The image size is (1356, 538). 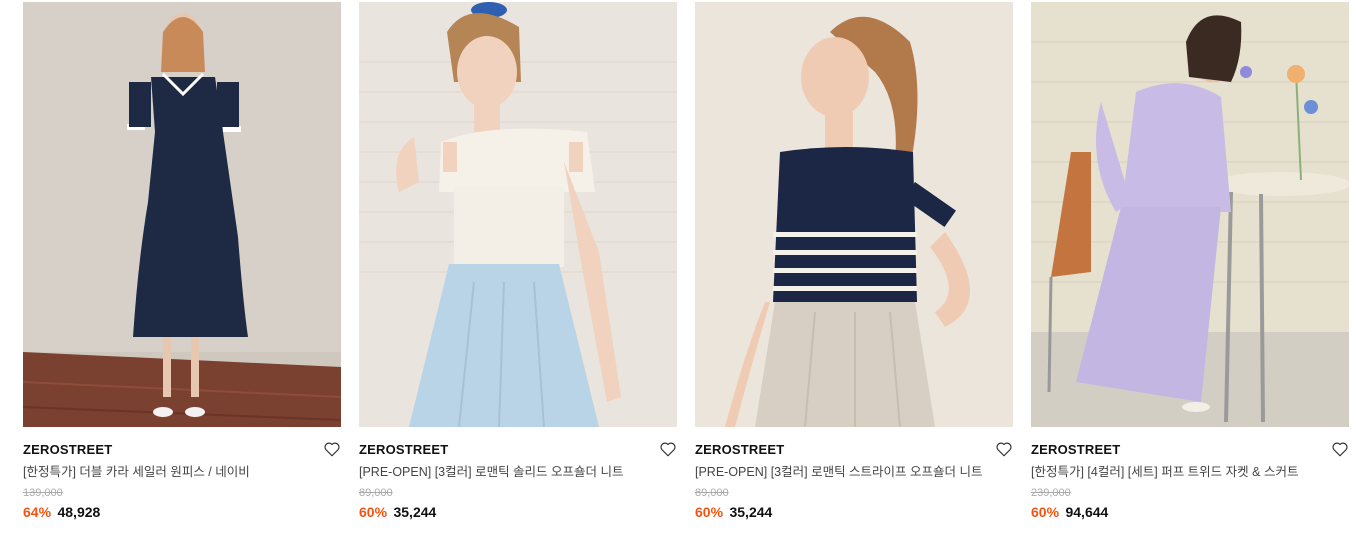 I want to click on sale-price: 48,928, so click(x=79, y=512).